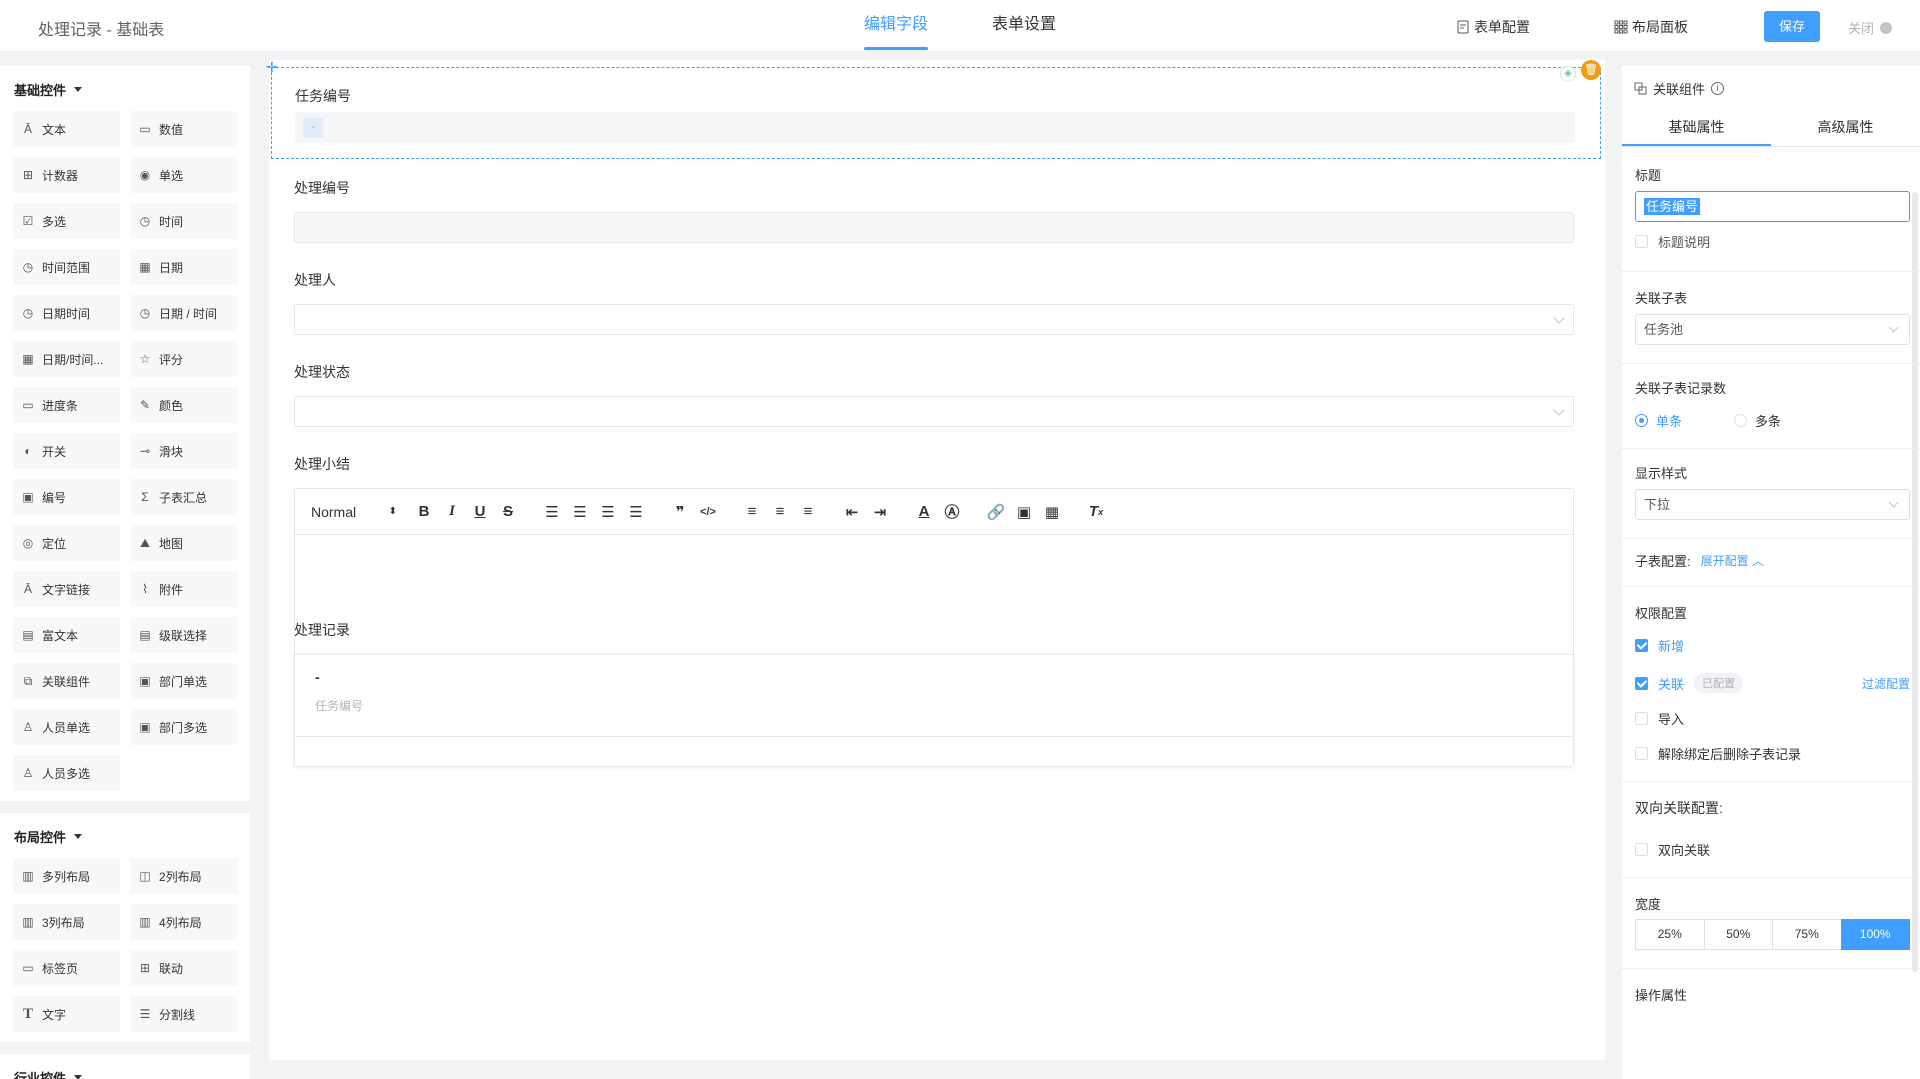 The width and height of the screenshot is (1920, 1079). Describe the element at coordinates (1024, 512) in the screenshot. I see `image-icon: ▣` at that location.